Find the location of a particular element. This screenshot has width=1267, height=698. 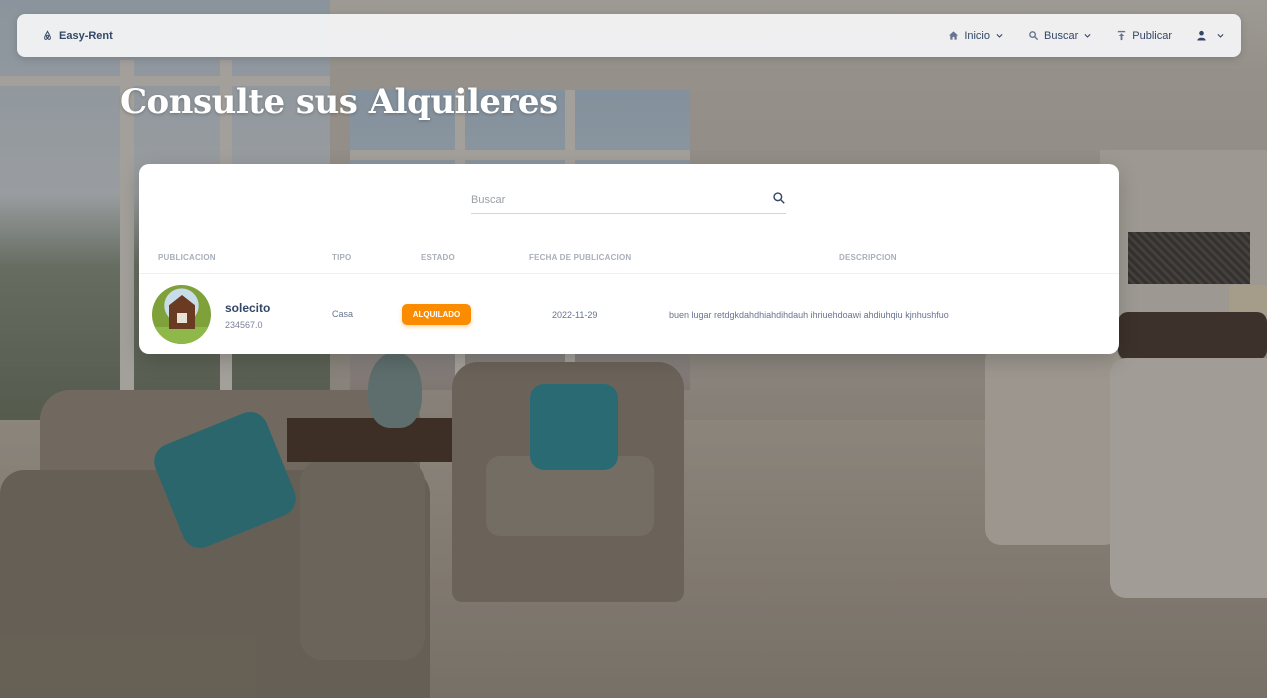

upload-icon is located at coordinates (1121, 35).